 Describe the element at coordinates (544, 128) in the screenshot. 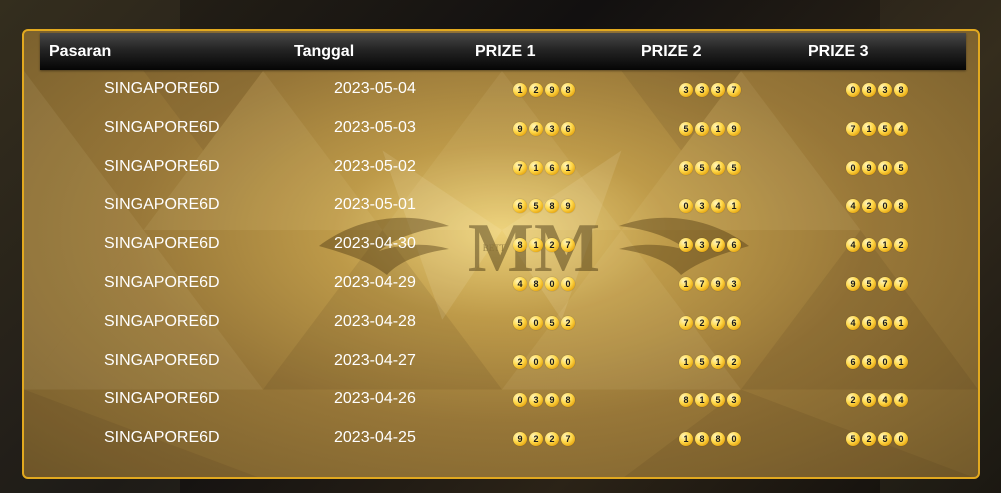

I see `prize-1-balls: 9436` at that location.